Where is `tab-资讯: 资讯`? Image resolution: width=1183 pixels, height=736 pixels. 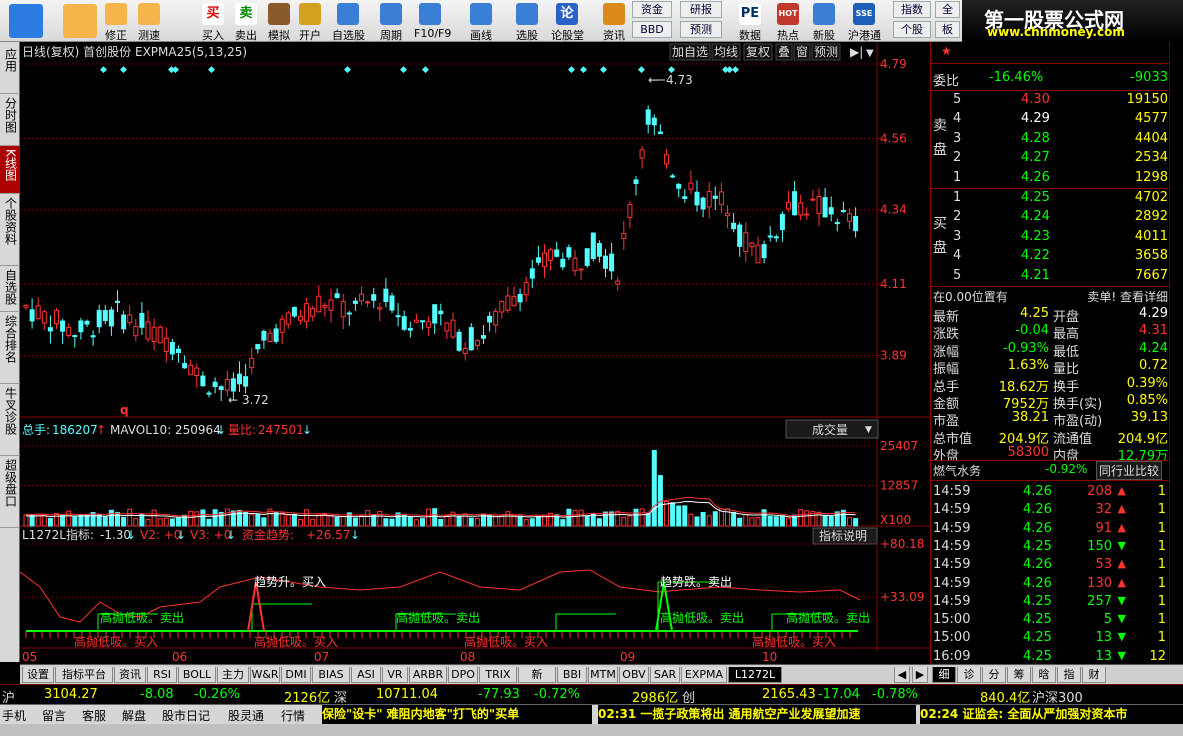
tab-资讯: 资讯 is located at coordinates (130, 675).